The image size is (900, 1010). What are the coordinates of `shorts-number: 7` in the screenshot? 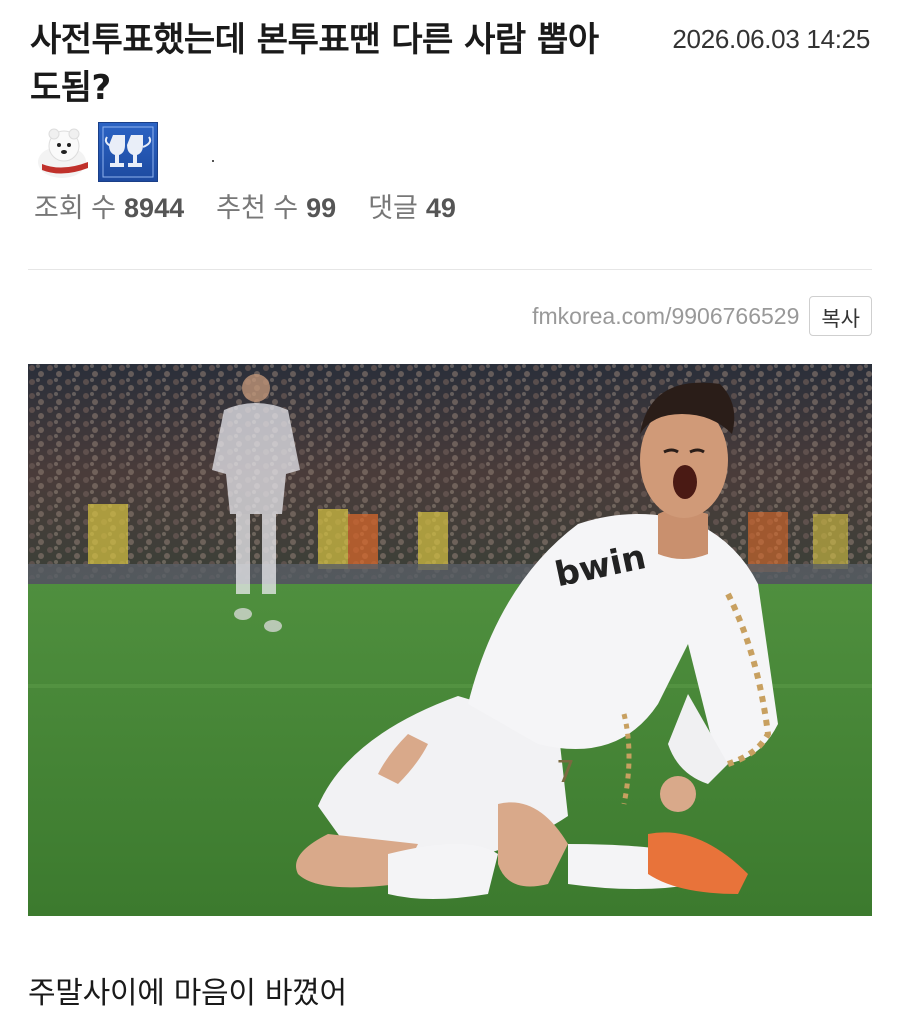 It's located at (565, 772).